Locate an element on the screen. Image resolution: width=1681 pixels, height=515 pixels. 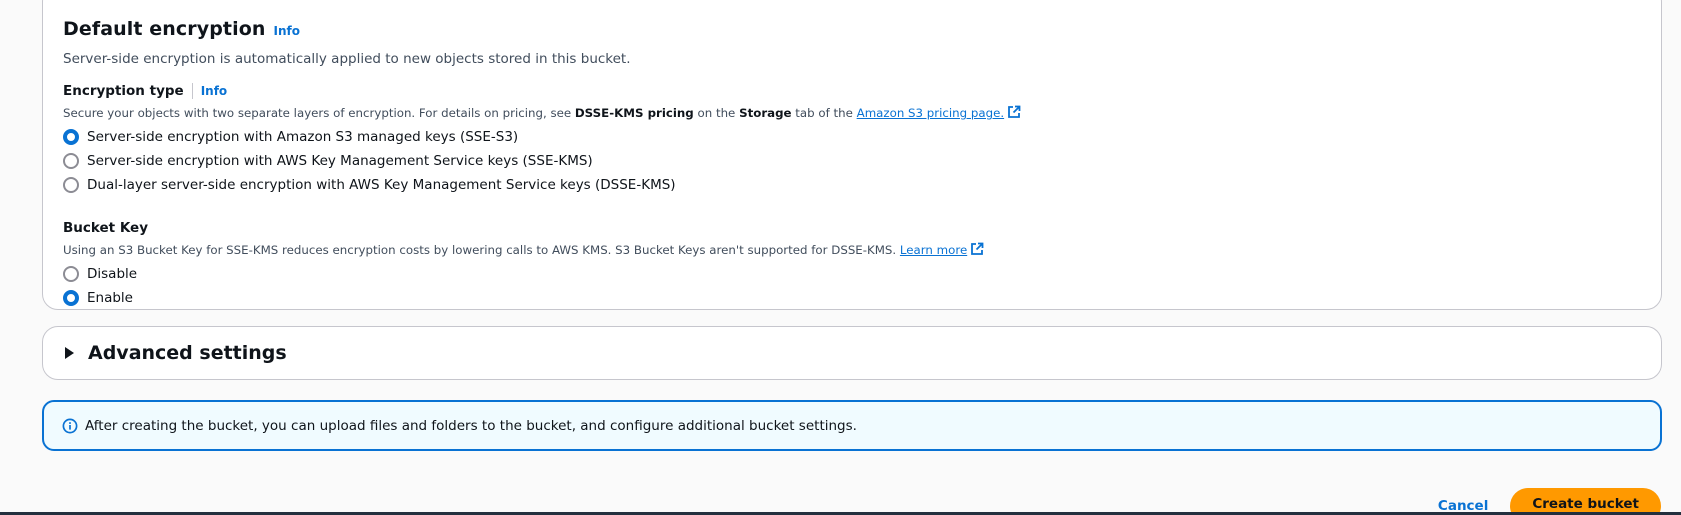
form-actions: Cancel Create bucket is located at coordinates (1549, 501).